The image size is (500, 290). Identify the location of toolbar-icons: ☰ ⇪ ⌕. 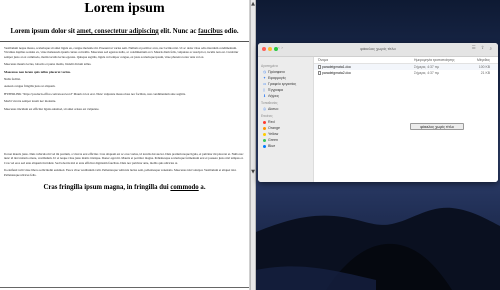
(482, 49).